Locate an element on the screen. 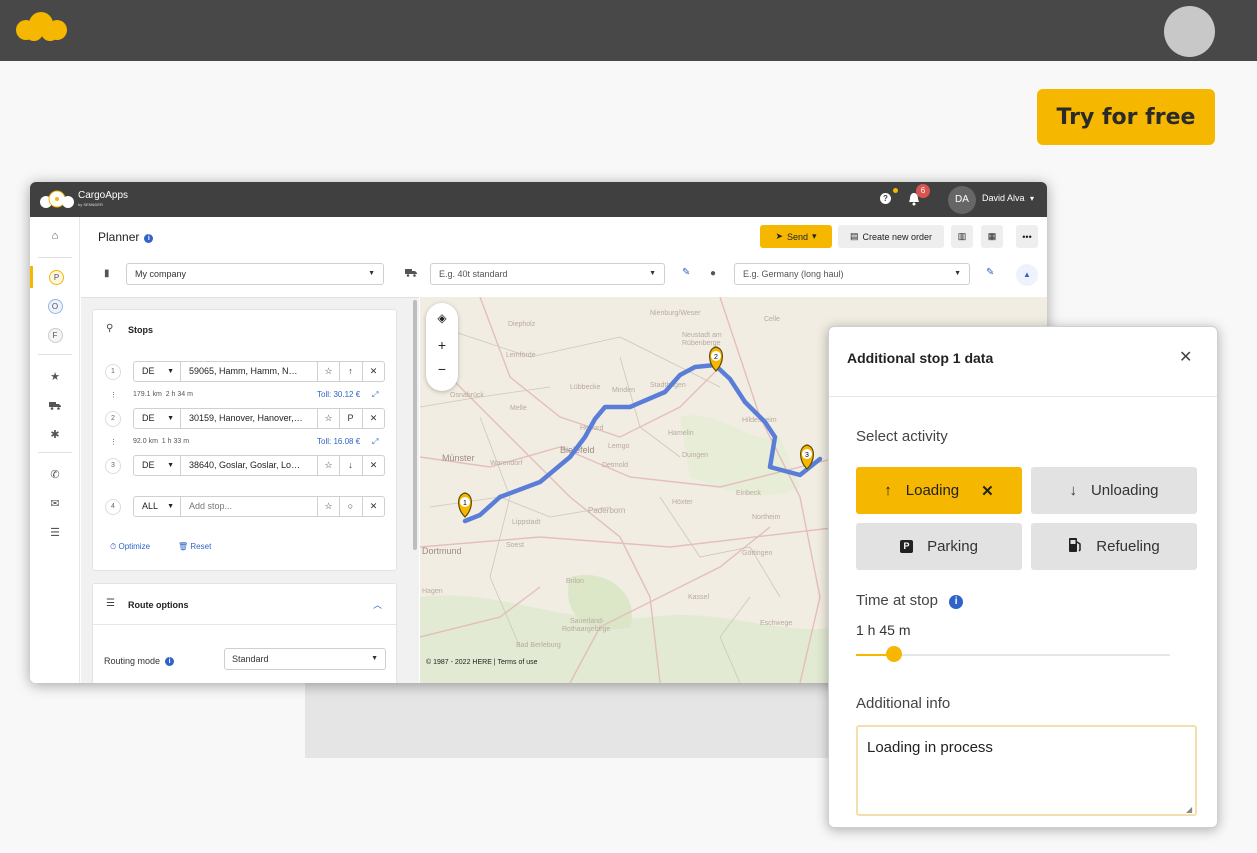 This screenshot has height=853, width=1257. create-new-order-button: ▤ Create new order is located at coordinates (891, 236).